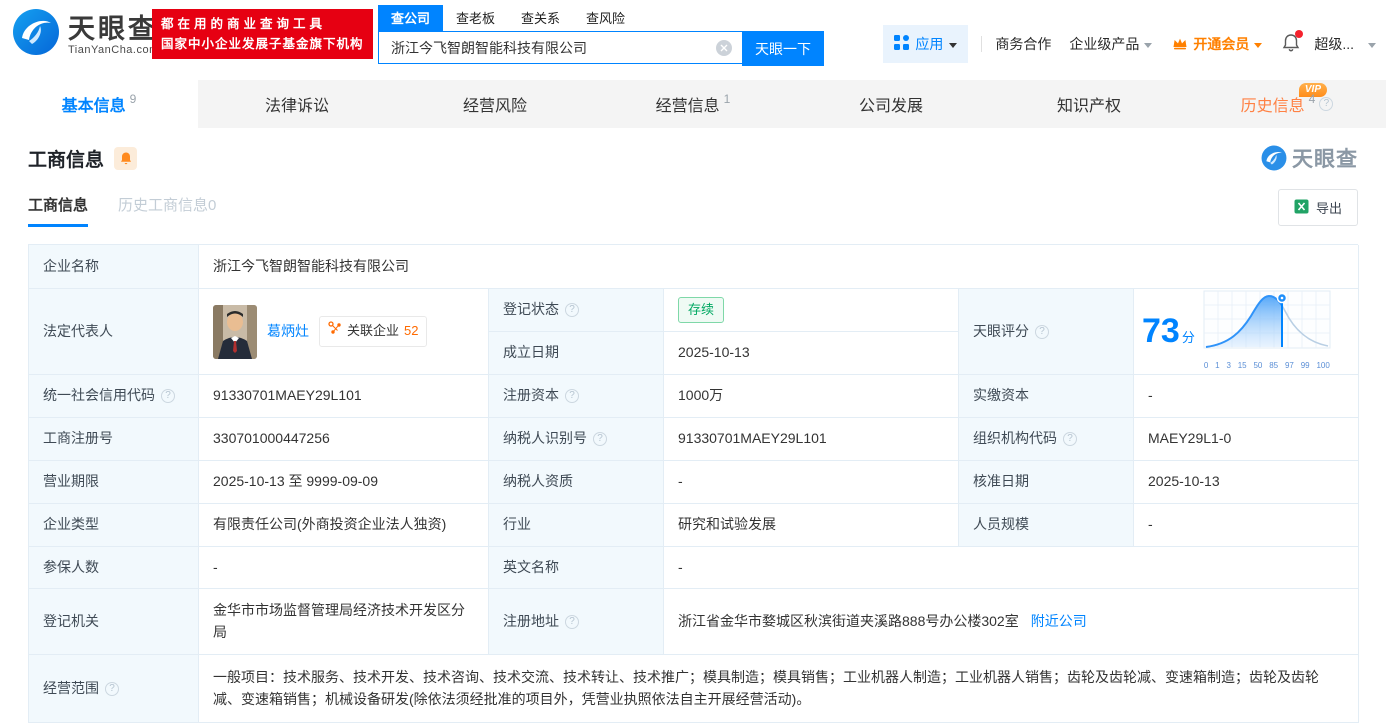  I want to click on field-value-registration-status: 存续, so click(811, 310).